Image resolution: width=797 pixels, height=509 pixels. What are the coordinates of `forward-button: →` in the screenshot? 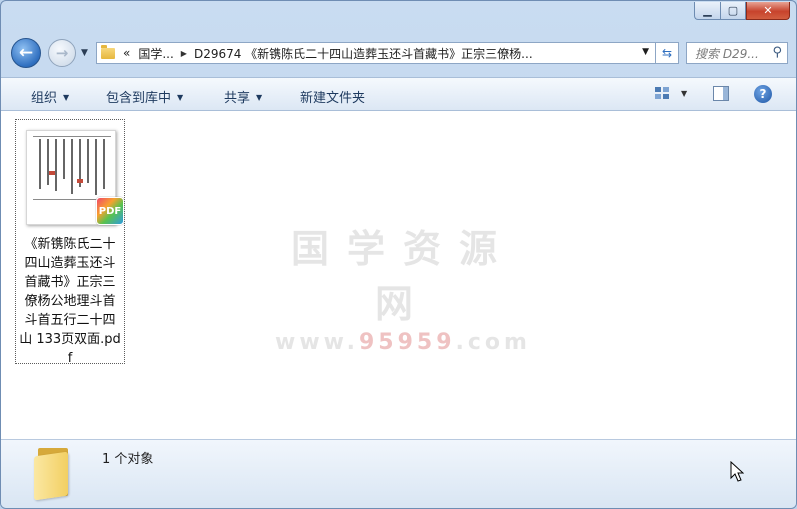 It's located at (62, 53).